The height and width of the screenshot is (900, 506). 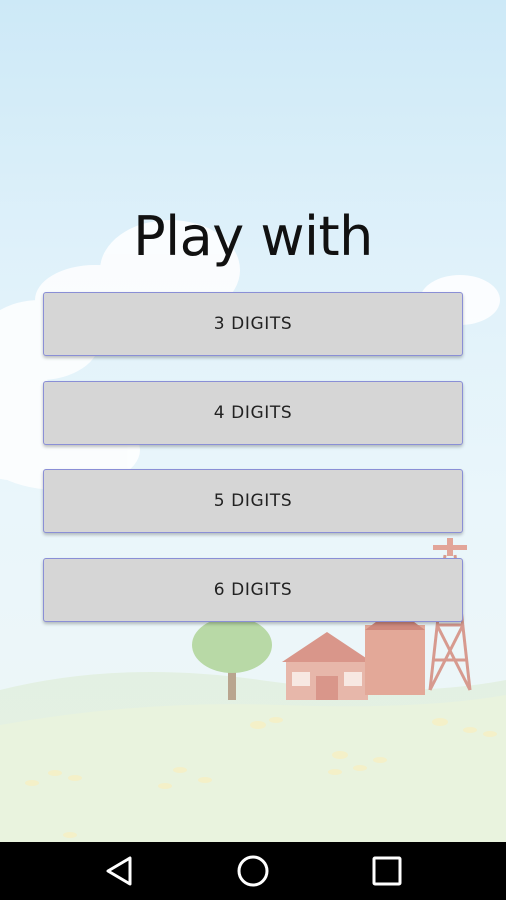 I want to click on six-digits-button: 6 DIGITS, so click(x=253, y=590).